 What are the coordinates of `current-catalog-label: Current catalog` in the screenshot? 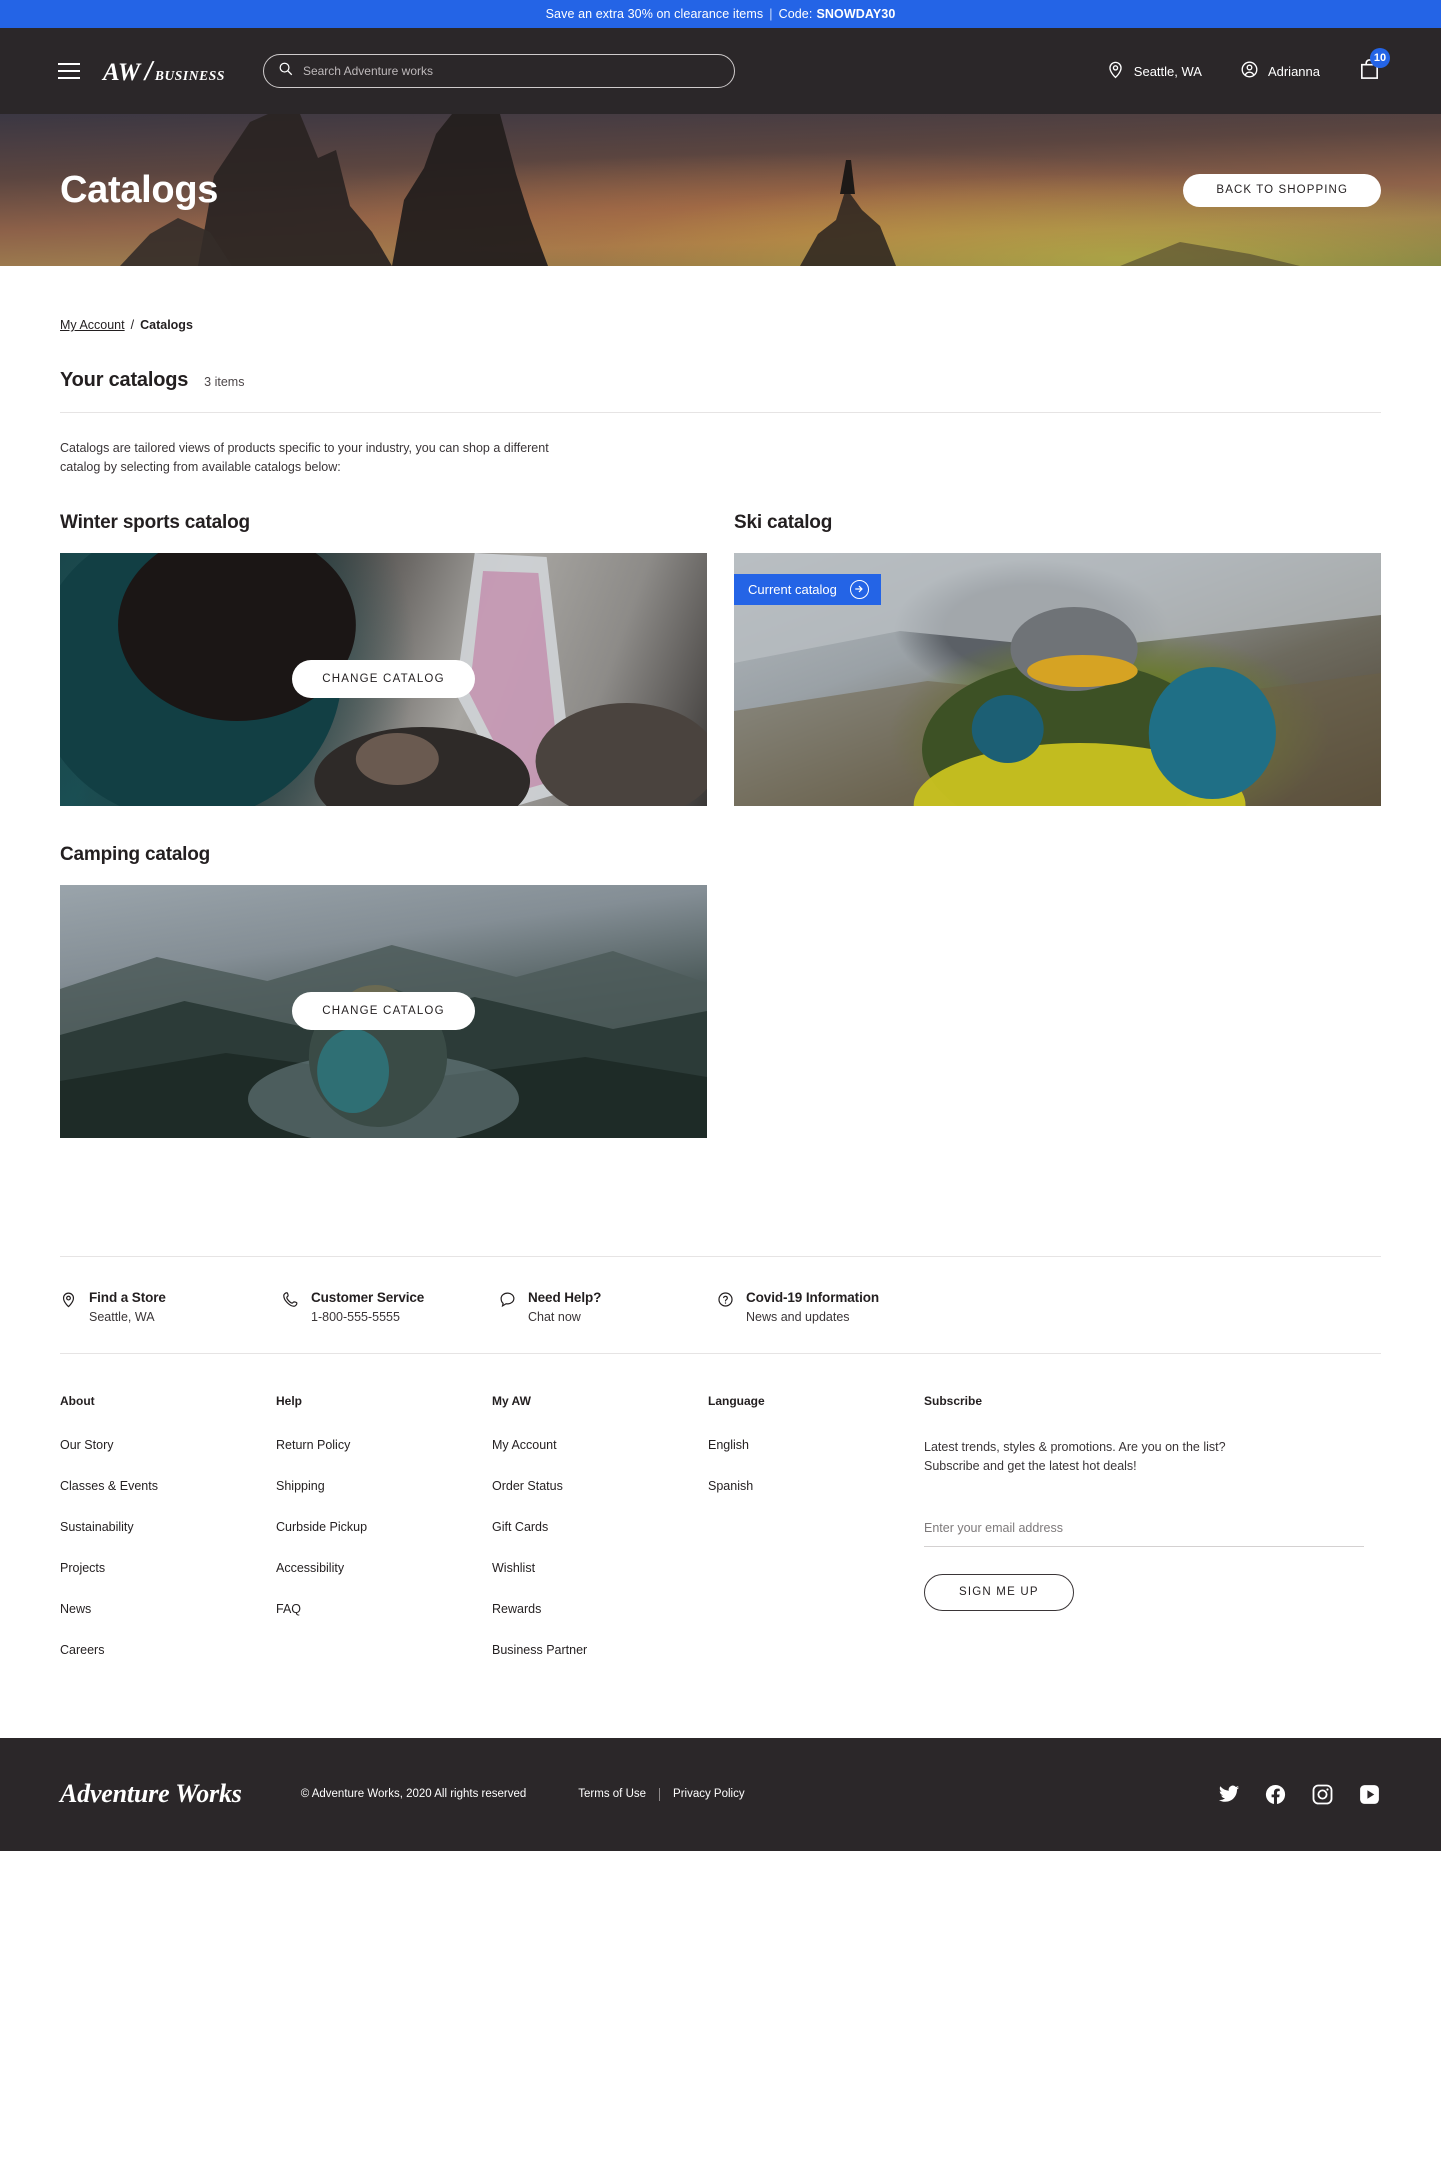 It's located at (792, 589).